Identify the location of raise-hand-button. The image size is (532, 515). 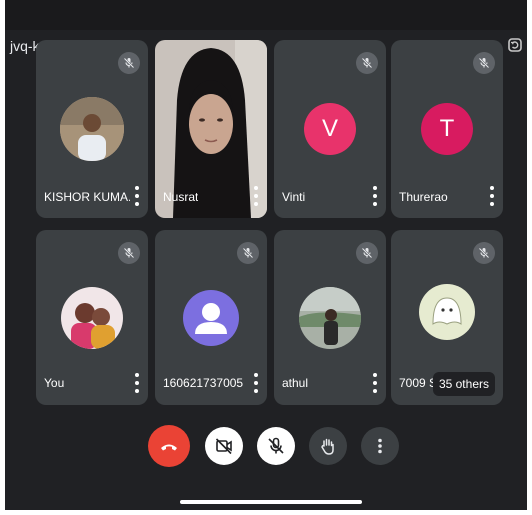
(328, 446).